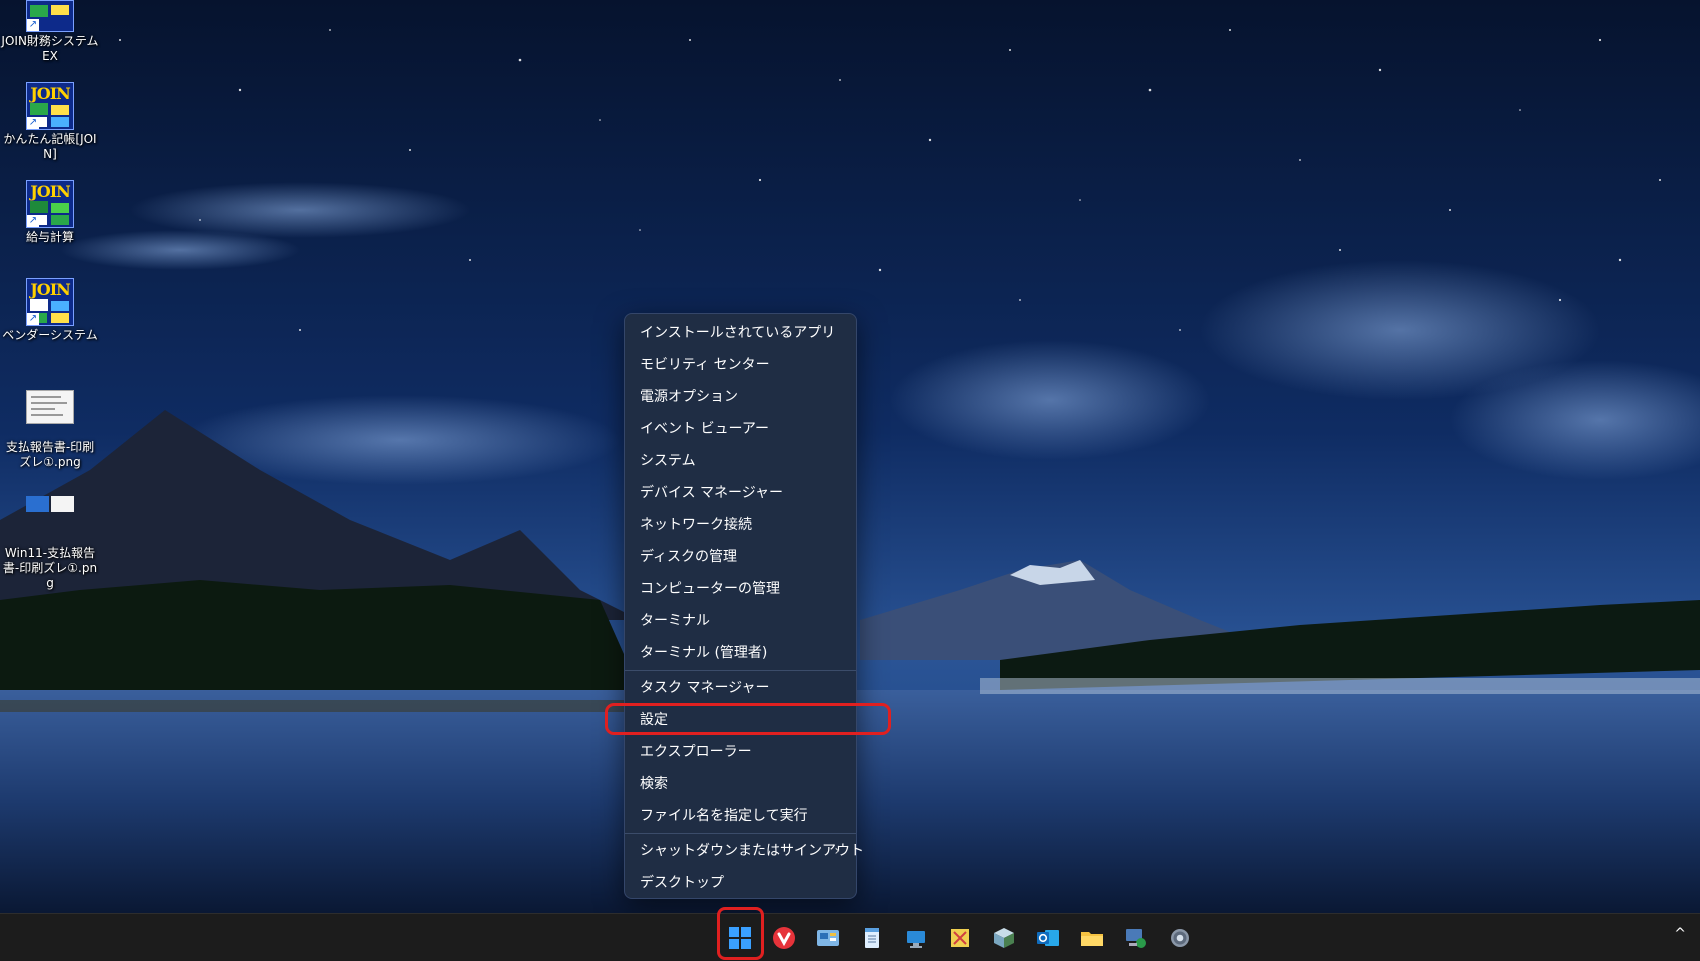  I want to click on menu-item-task-manager: タスク マネージャー, so click(740, 688).